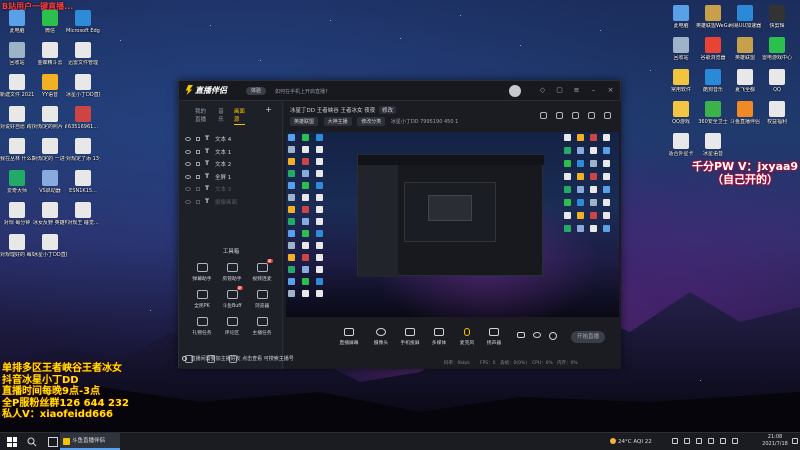 The width and height of the screenshot is (800, 450). Describe the element at coordinates (559, 90) in the screenshot. I see `message-icon: ▢` at that location.